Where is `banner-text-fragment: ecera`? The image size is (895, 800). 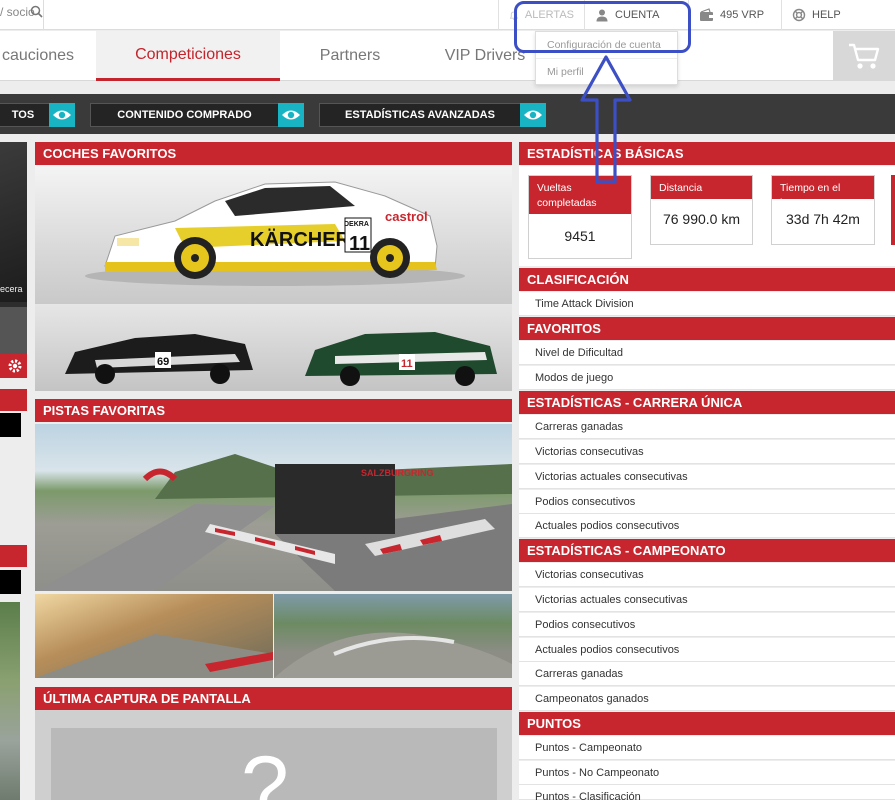 banner-text-fragment: ecera is located at coordinates (11, 289).